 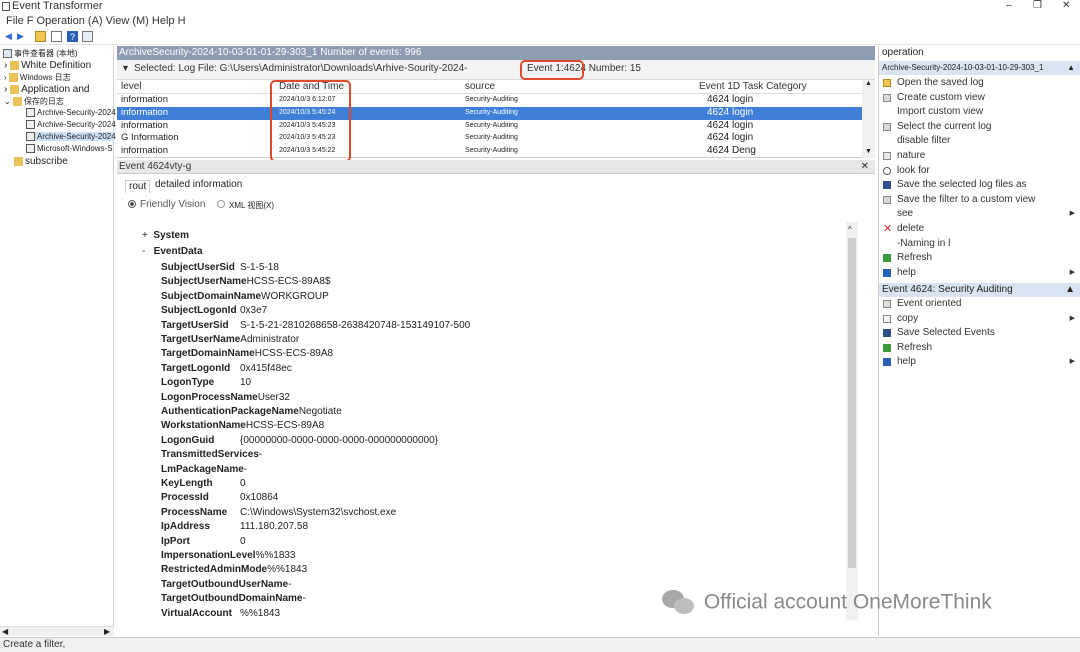 I want to click on scroll-right-icon: ▶, so click(x=107, y=631).